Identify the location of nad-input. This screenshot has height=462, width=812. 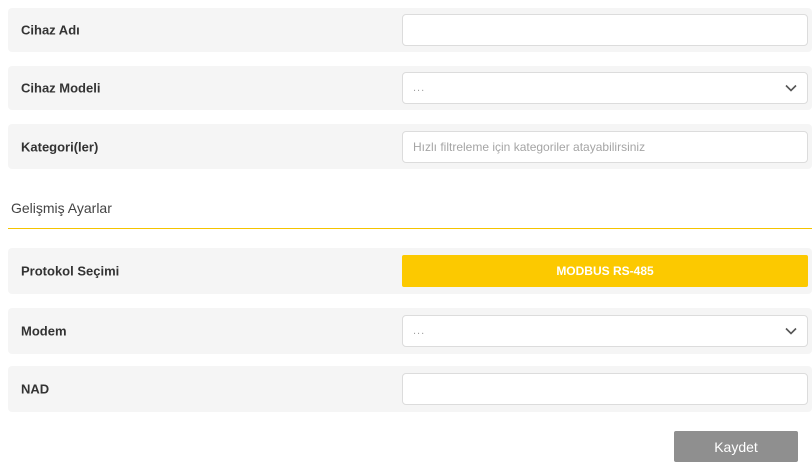
(605, 389).